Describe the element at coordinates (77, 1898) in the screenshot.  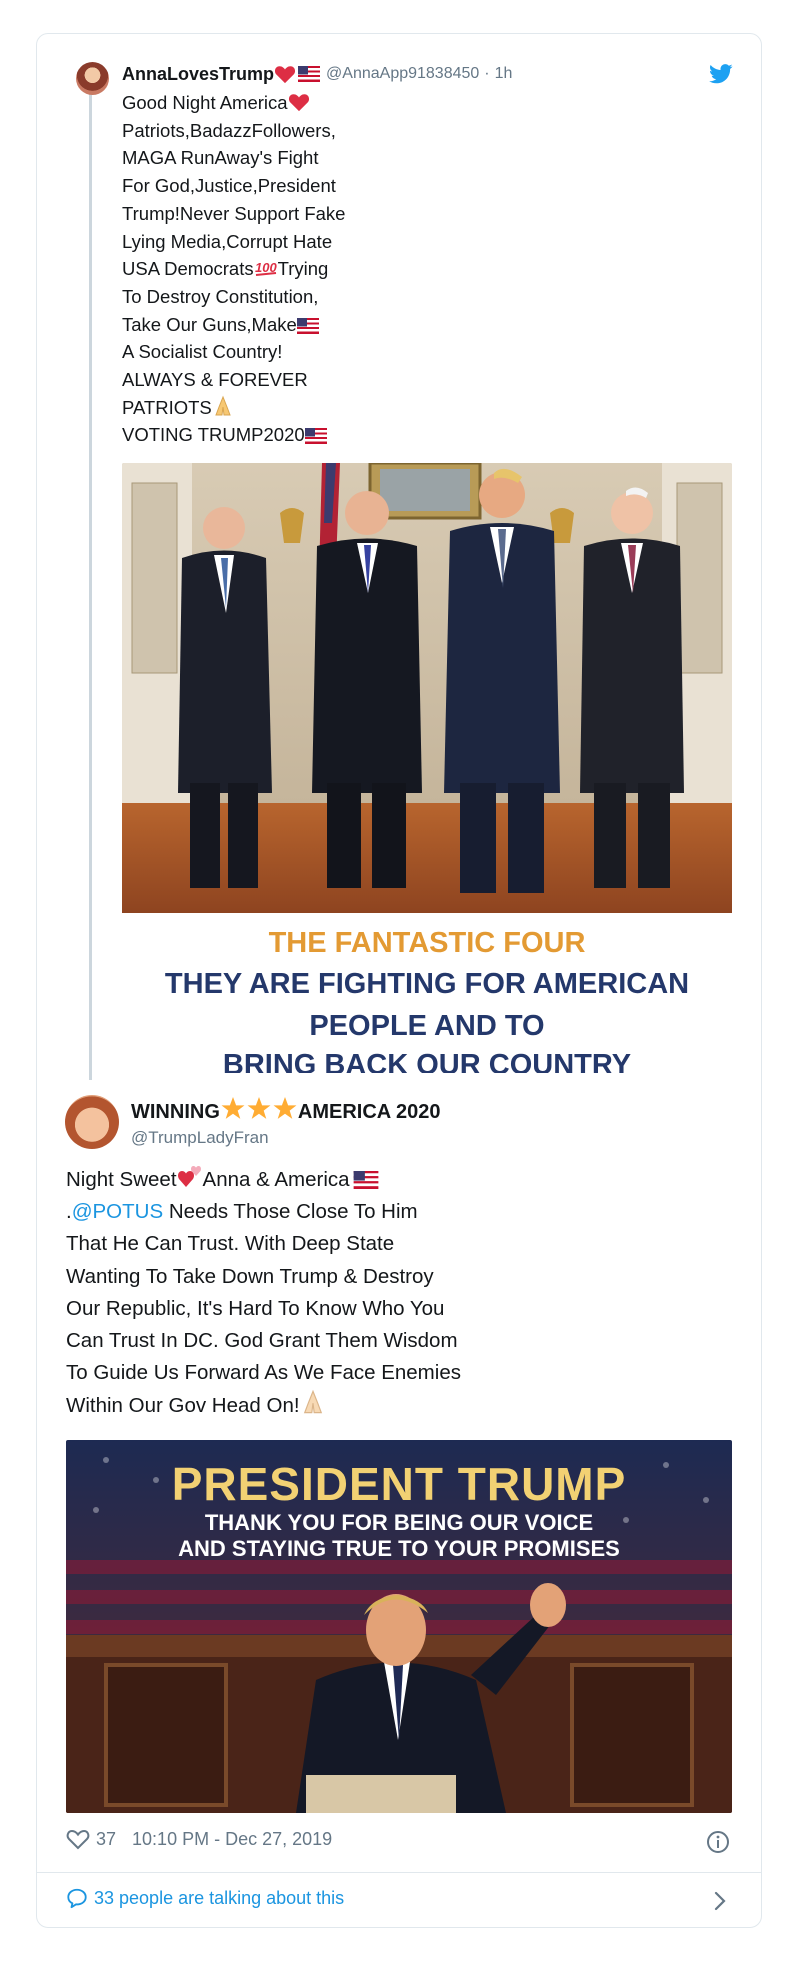
I see `speech-bubble-icon` at that location.